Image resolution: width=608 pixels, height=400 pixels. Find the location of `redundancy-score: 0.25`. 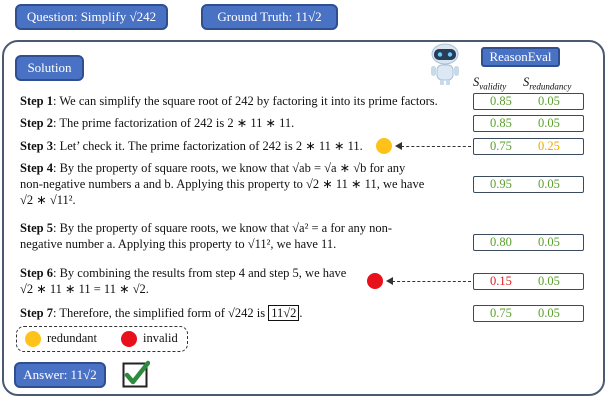

redundancy-score: 0.25 is located at coordinates (549, 146).